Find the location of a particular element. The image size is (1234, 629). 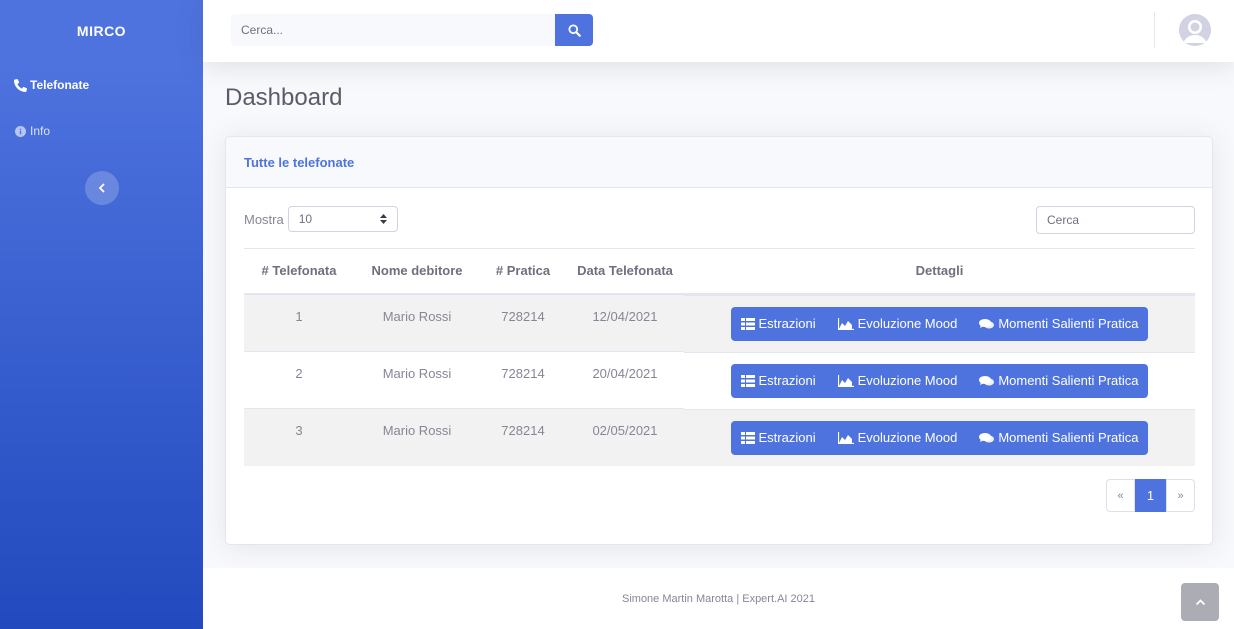

user-avatar-icon is located at coordinates (1195, 30).